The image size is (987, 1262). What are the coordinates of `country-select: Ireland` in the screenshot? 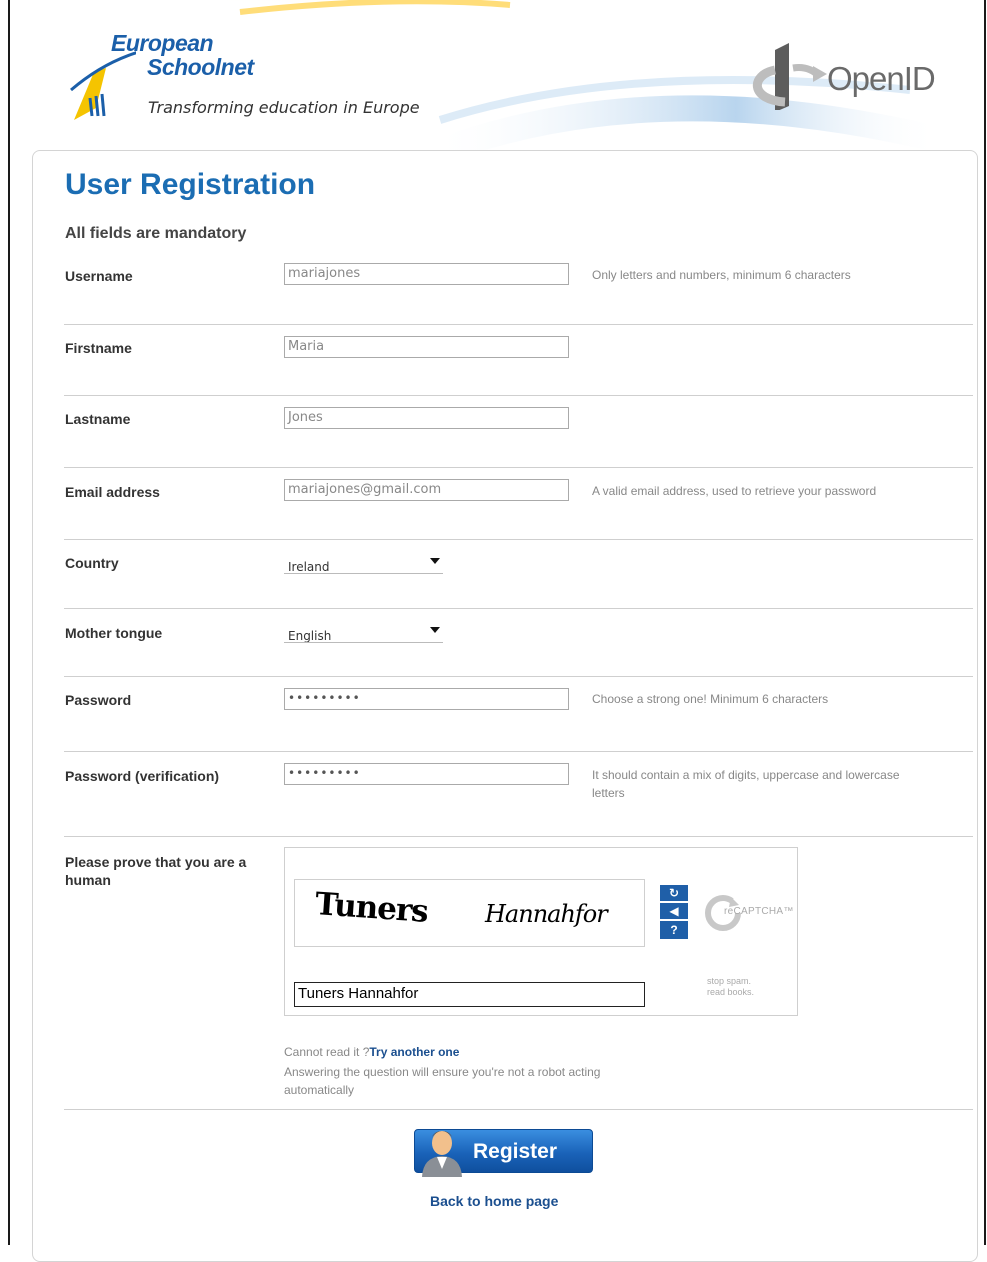 It's located at (363, 563).